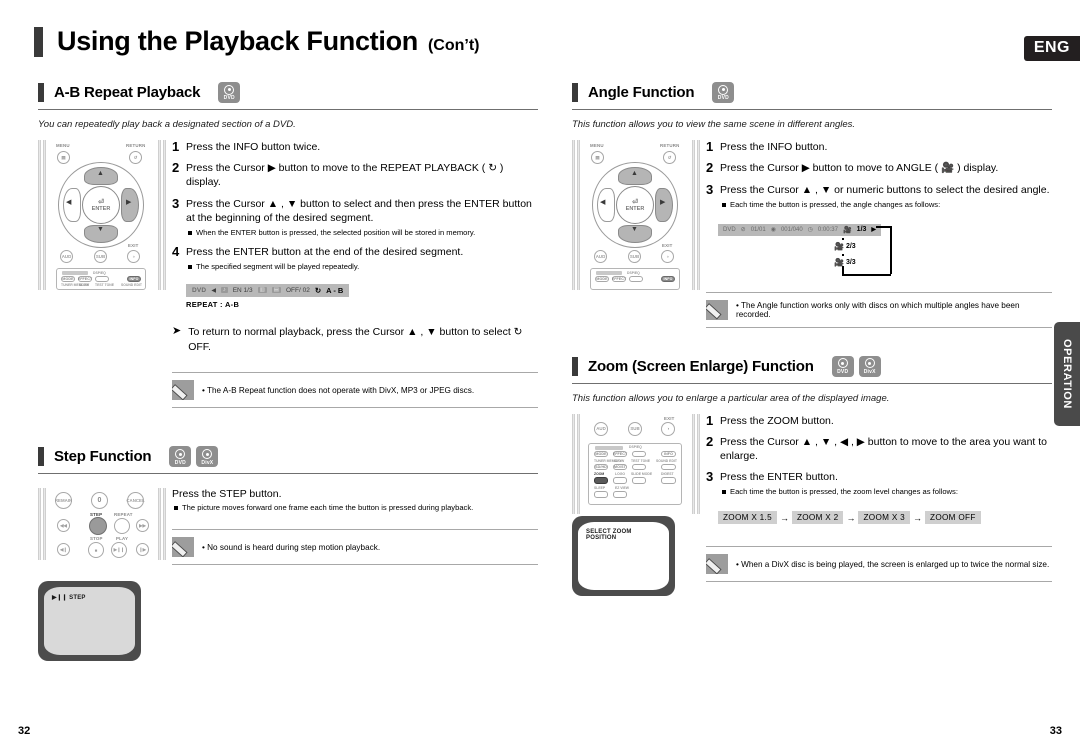 The height and width of the screenshot is (753, 1080). Describe the element at coordinates (242, 290) in the screenshot. I see `osd-audio-label: EN 1/3` at that location.